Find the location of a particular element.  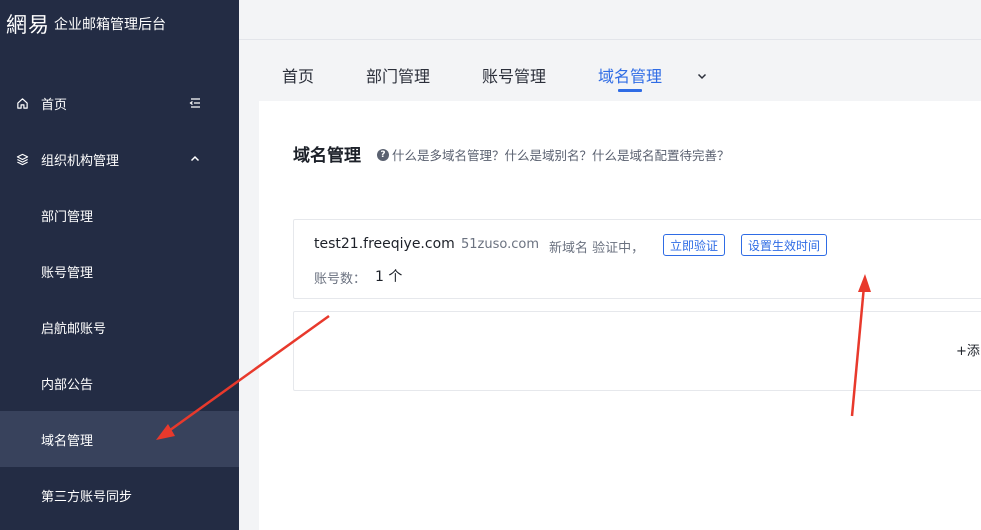

help-link: ? 什么是多域名管理？什么是域别名？什么是域名配置待完善？ is located at coordinates (553, 154).